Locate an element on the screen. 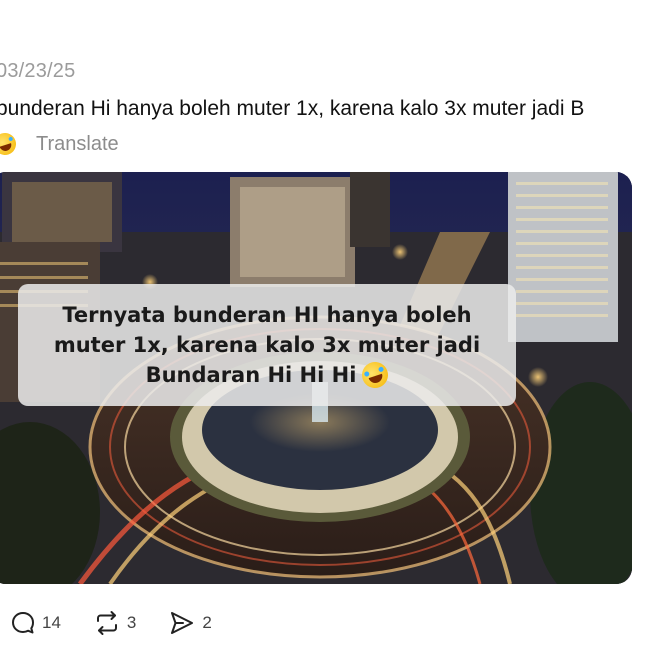 This screenshot has height=649, width=650. caption-line-1: Ternyata bunderan HI hanya boleh is located at coordinates (267, 315).